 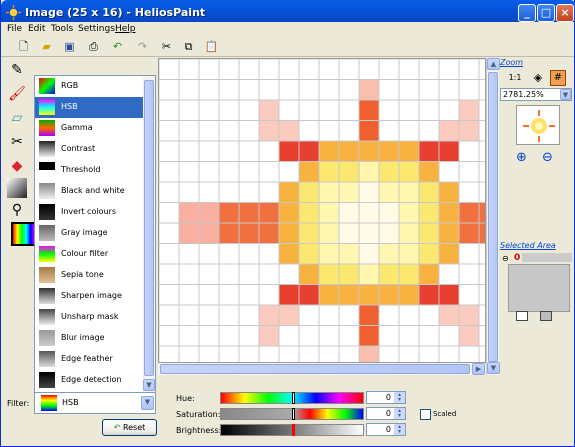 I want to click on eraser-icon: ▱, so click(x=17, y=118).